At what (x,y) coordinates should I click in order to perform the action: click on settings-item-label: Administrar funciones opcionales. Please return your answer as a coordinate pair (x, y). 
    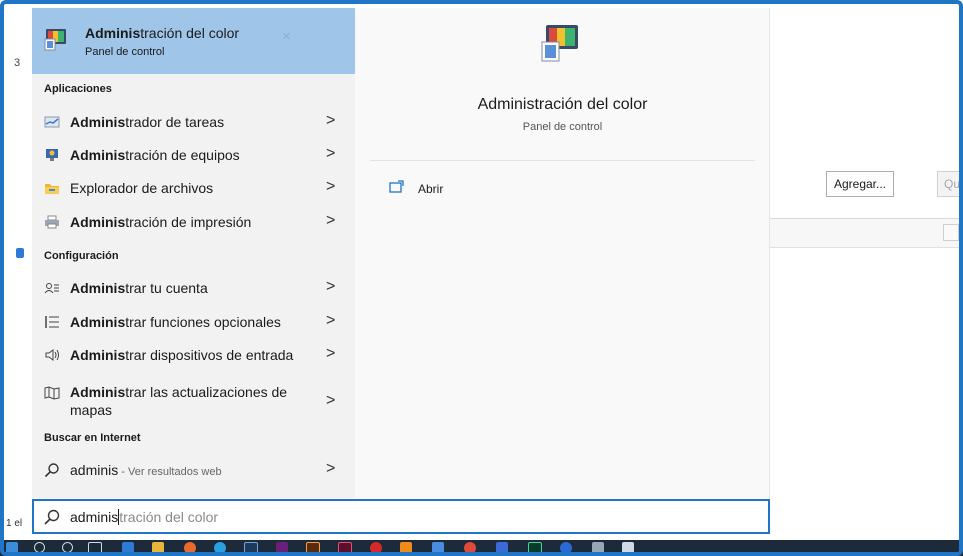
    Looking at the image, I should click on (175, 322).